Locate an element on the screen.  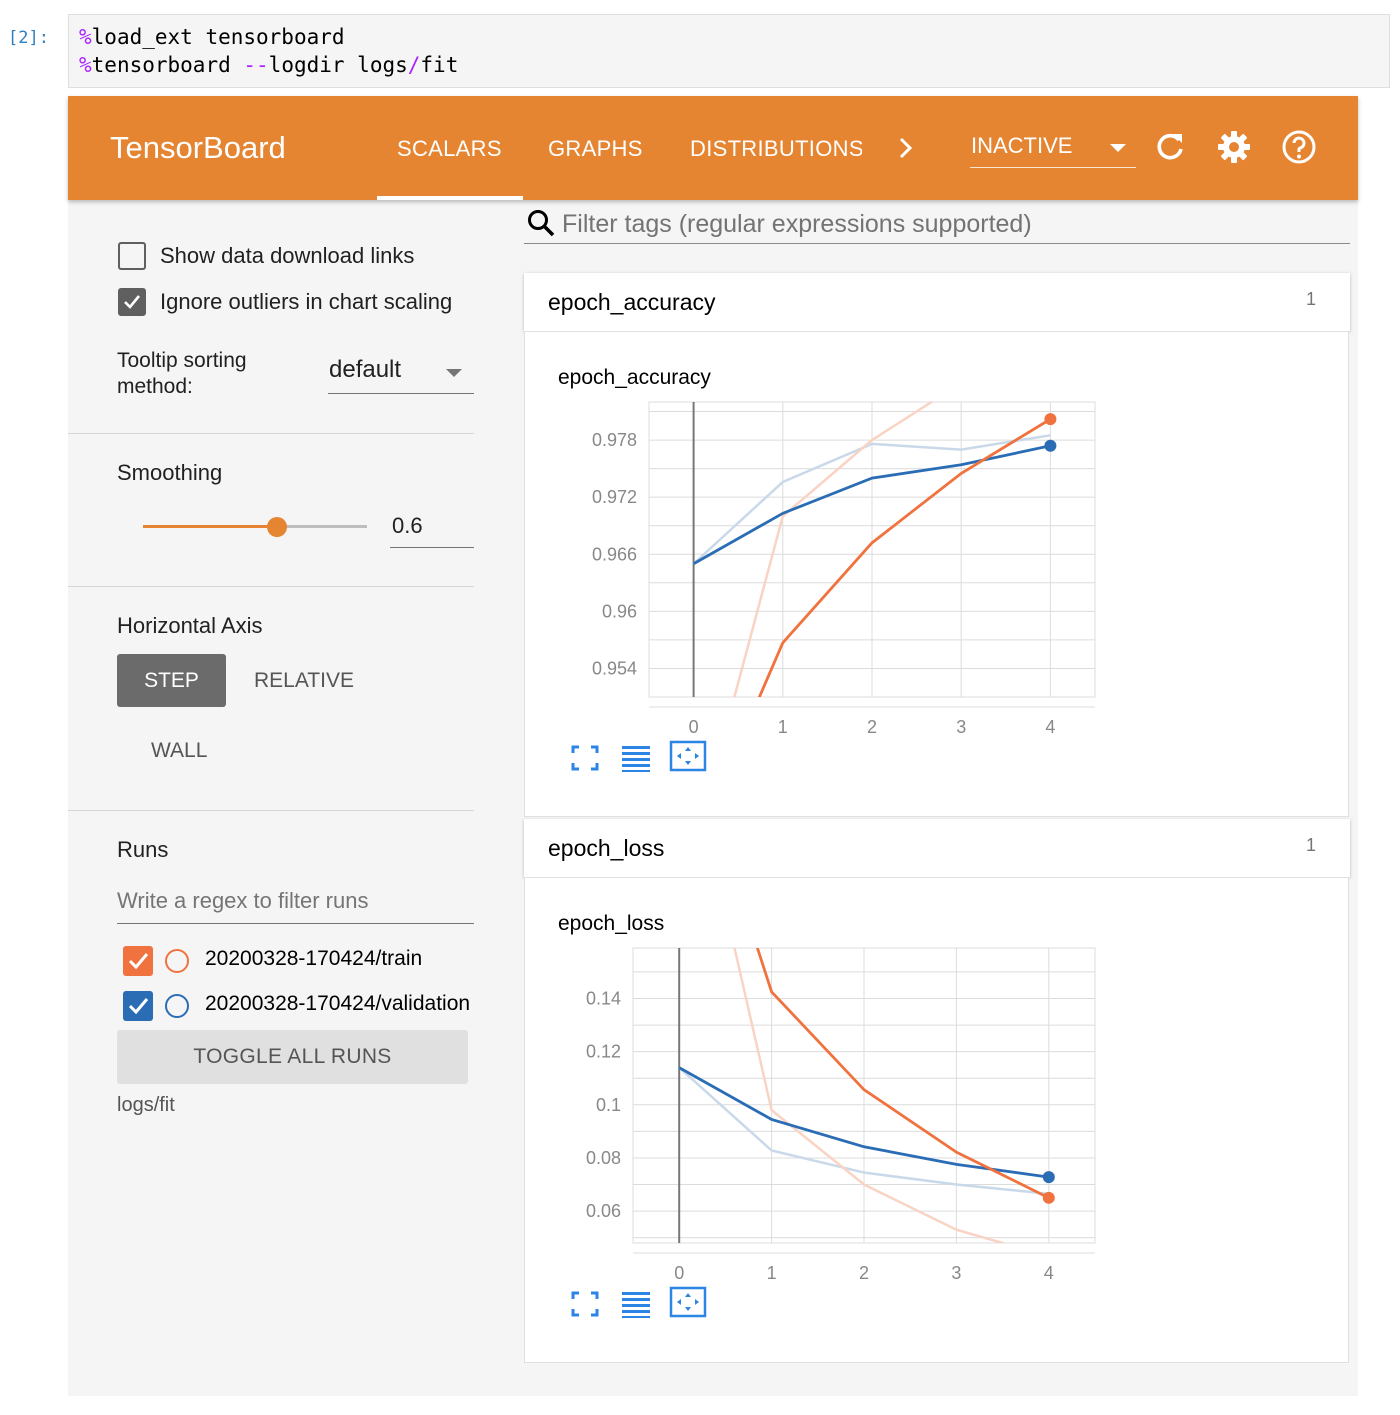
show-download-links-label: Show data download links is located at coordinates (287, 255).